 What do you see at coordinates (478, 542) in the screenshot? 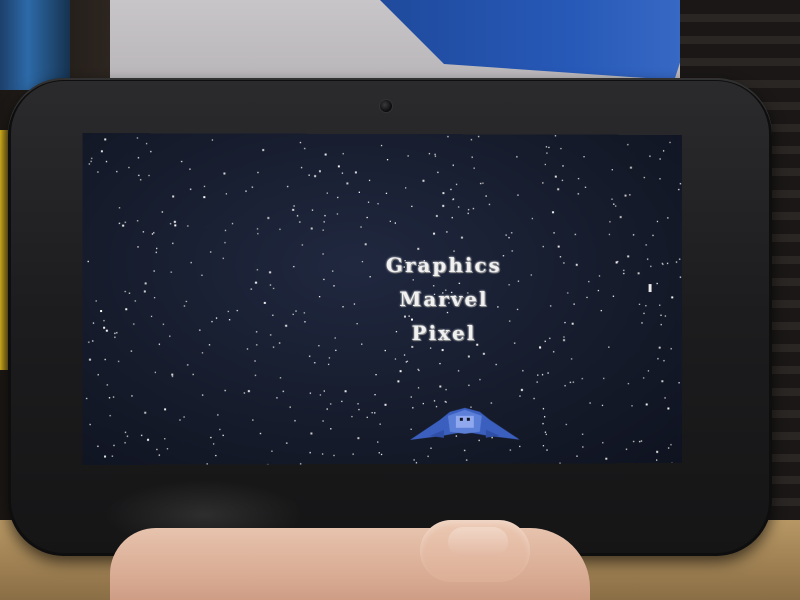
I see `thumb-nail` at bounding box center [478, 542].